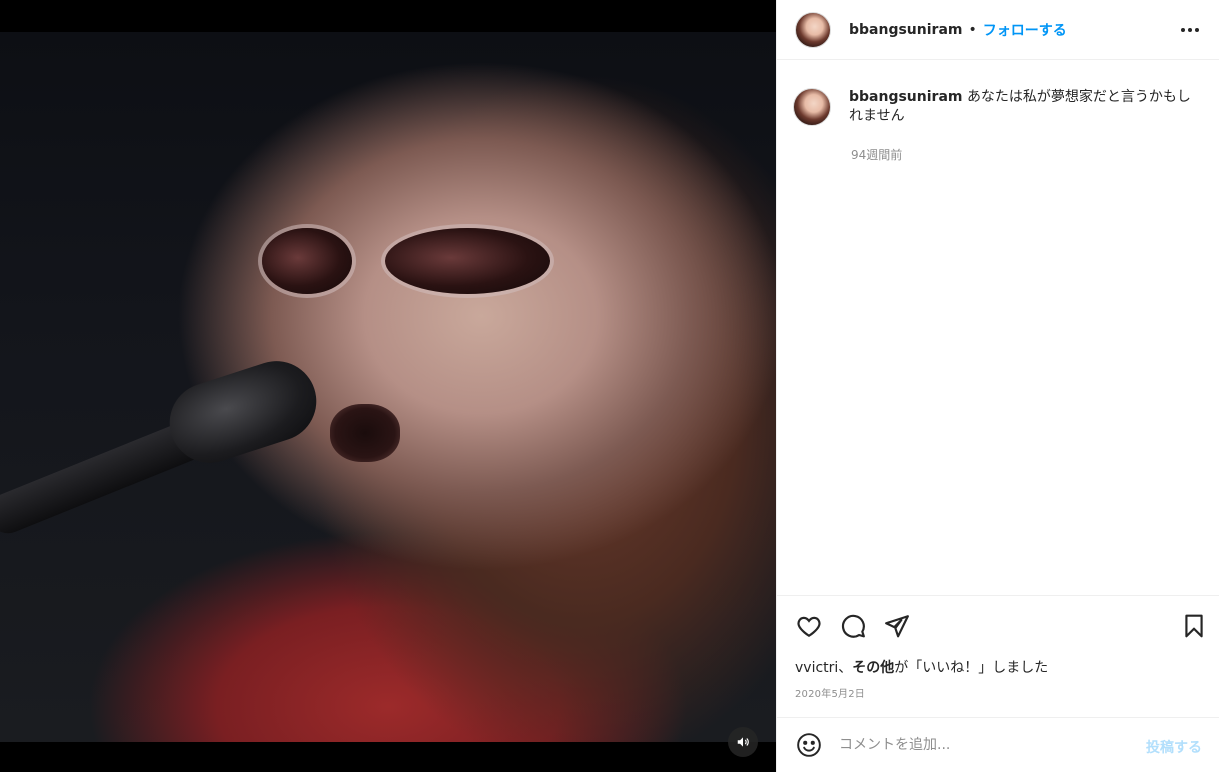 The image size is (1219, 772). What do you see at coordinates (1174, 747) in the screenshot?
I see `post-comment-button: 投稿する` at bounding box center [1174, 747].